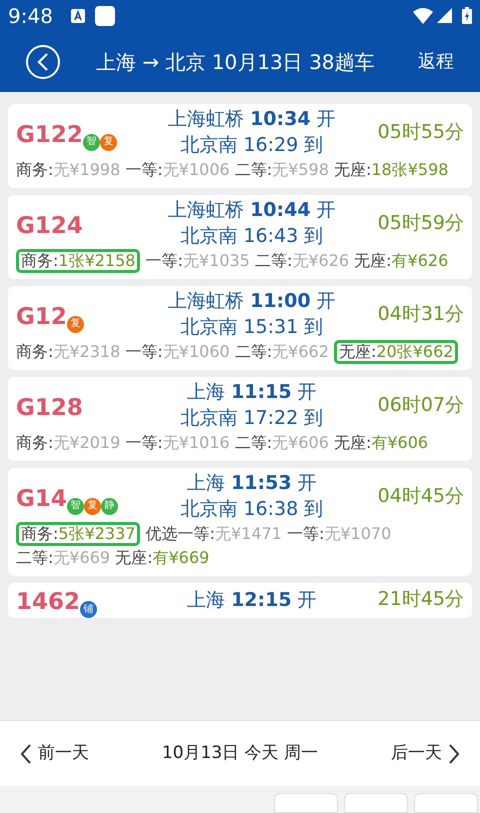  What do you see at coordinates (78, 534) in the screenshot?
I see `seat-availability: 商务:5张¥2337` at bounding box center [78, 534].